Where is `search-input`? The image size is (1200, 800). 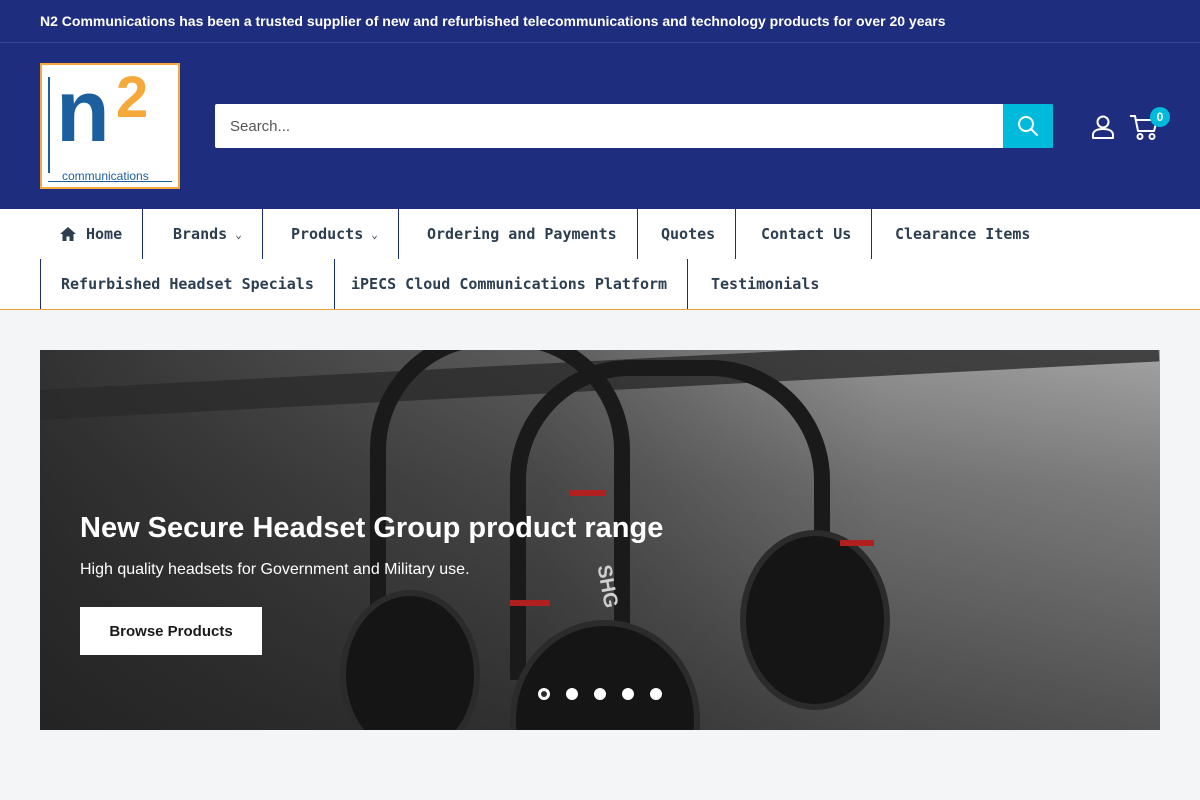
search-input is located at coordinates (609, 126).